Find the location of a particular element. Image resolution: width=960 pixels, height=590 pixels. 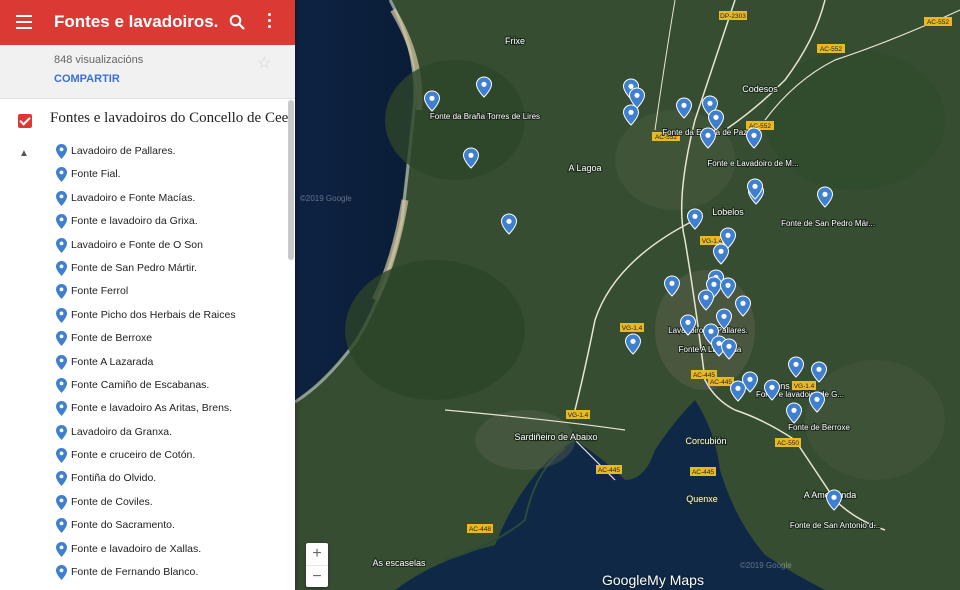

list-item-label: Lavadoiro da Granxa. is located at coordinates (121, 431).